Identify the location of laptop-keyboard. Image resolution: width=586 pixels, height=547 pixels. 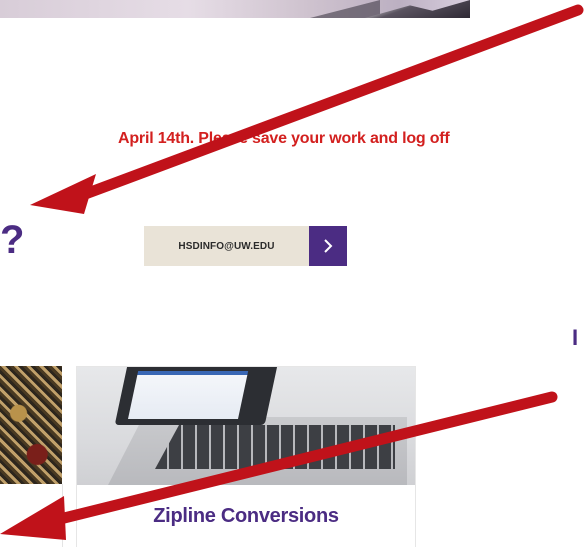
(275, 447).